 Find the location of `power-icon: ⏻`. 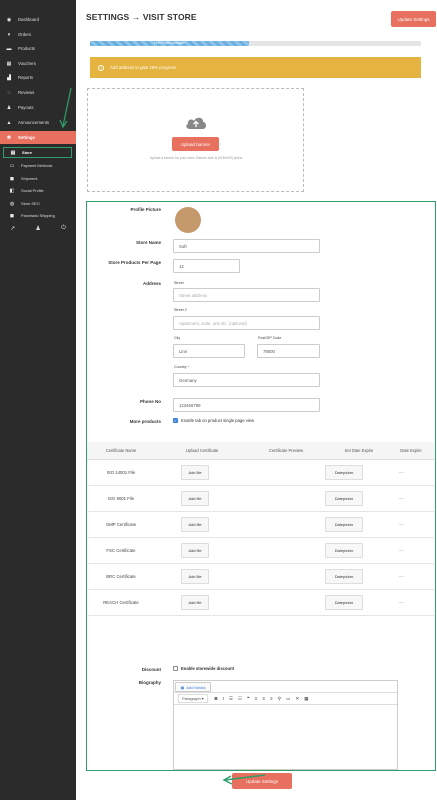

power-icon: ⏻ is located at coordinates (63, 228).